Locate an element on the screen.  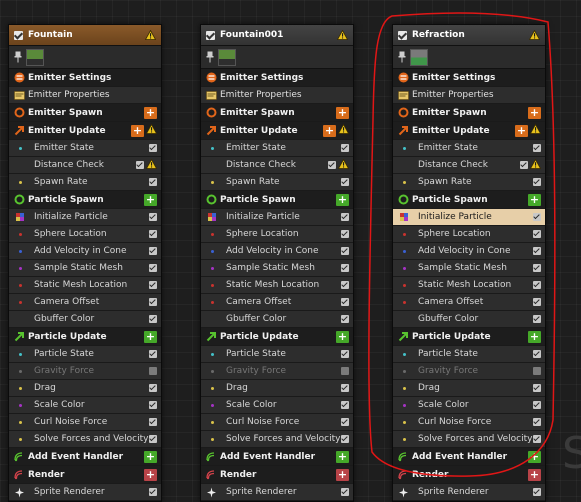
module-item: Add Velocity in Cone is located at coordinates (277, 251).